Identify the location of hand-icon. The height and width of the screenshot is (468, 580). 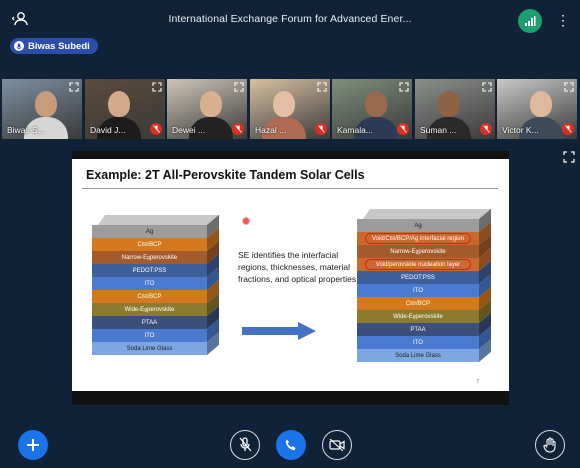
(549, 445).